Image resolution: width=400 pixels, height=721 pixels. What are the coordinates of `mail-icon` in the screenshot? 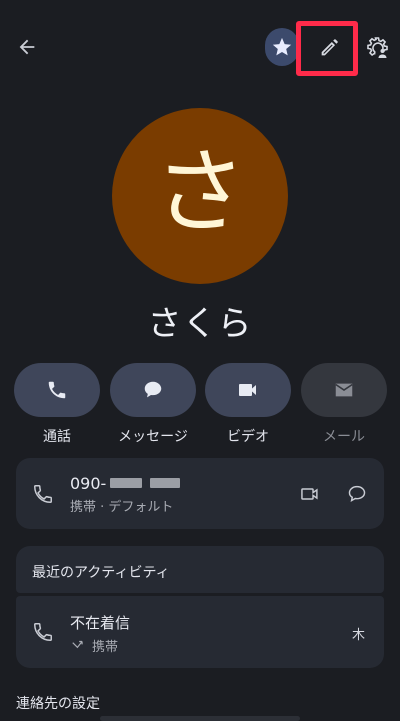 It's located at (344, 390).